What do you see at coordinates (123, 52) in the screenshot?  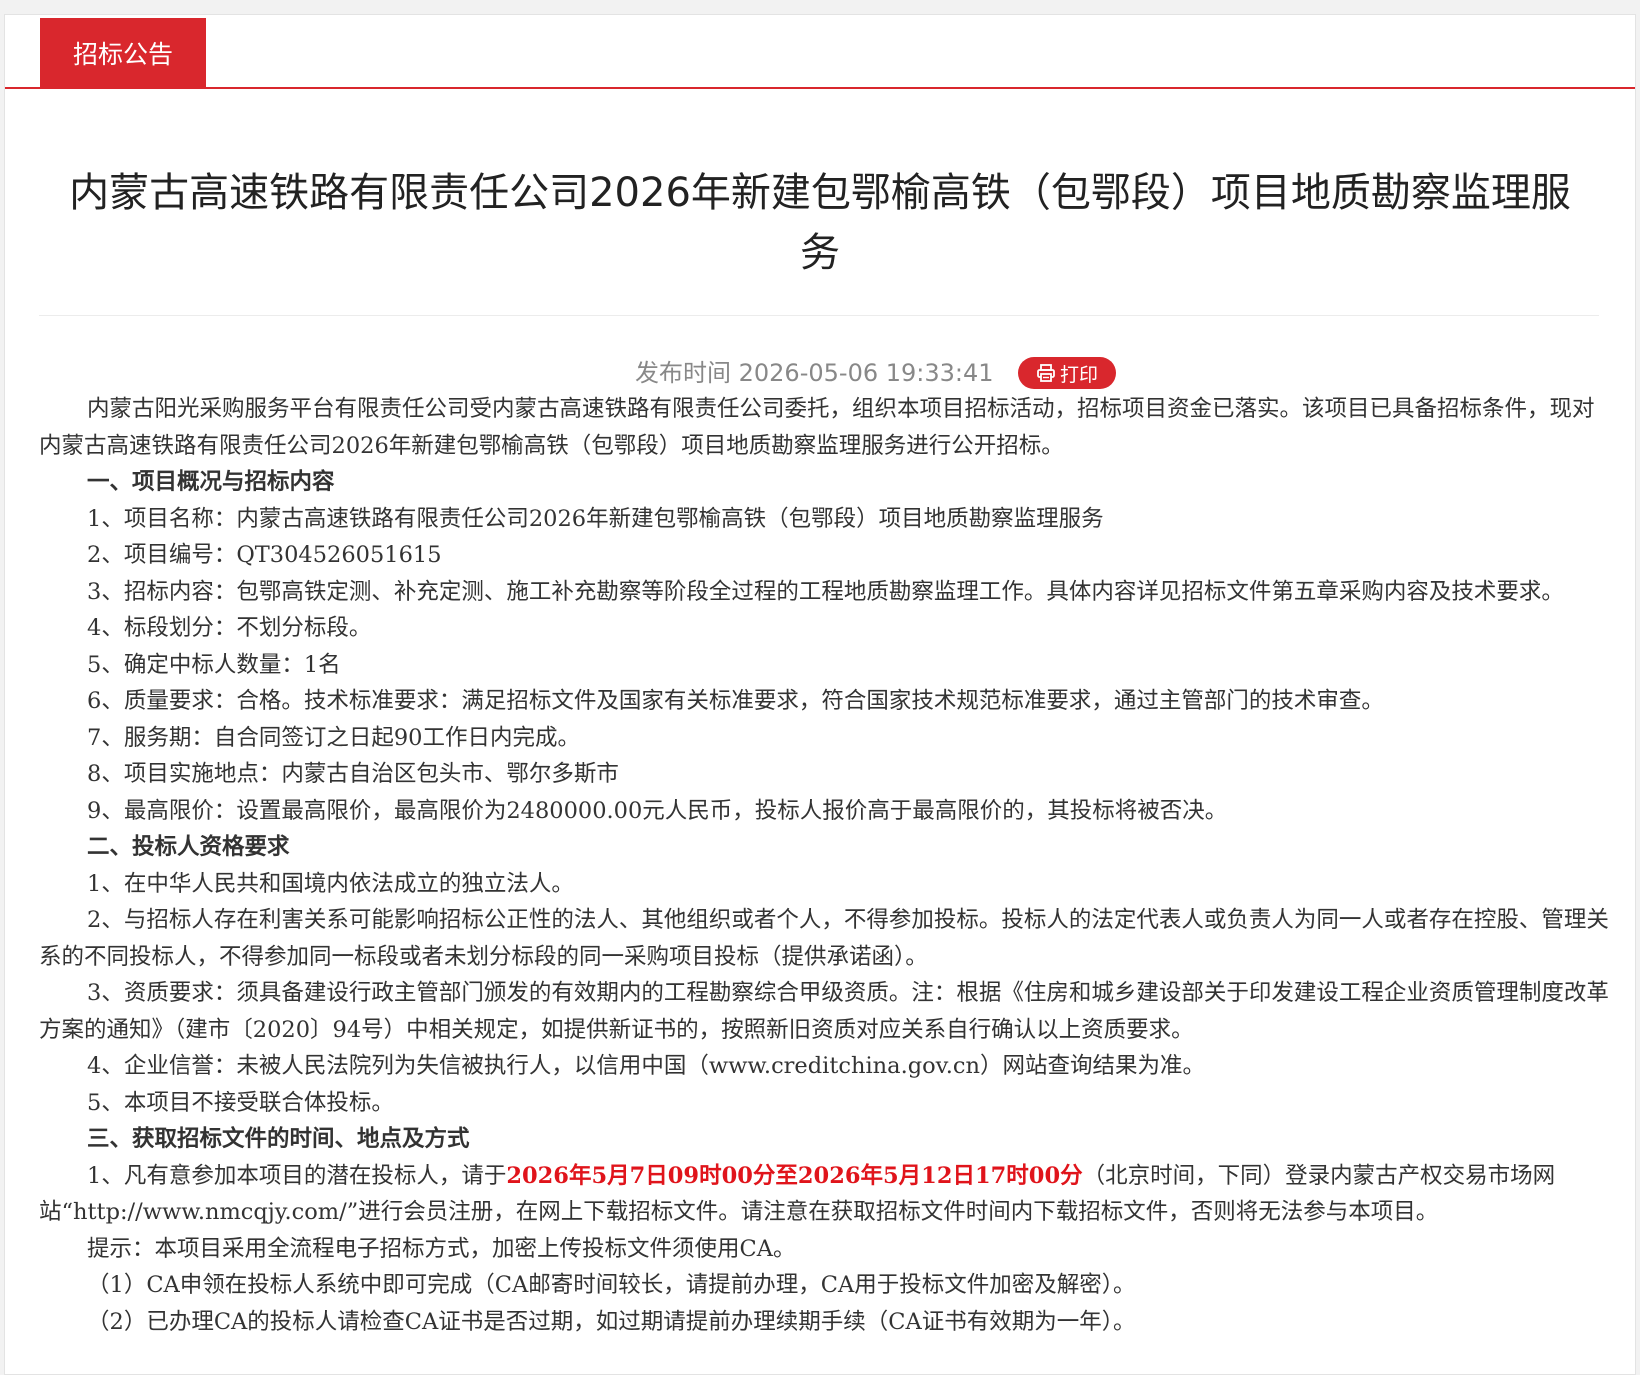 I see `tab-bid-announcement: 招标公告` at bounding box center [123, 52].